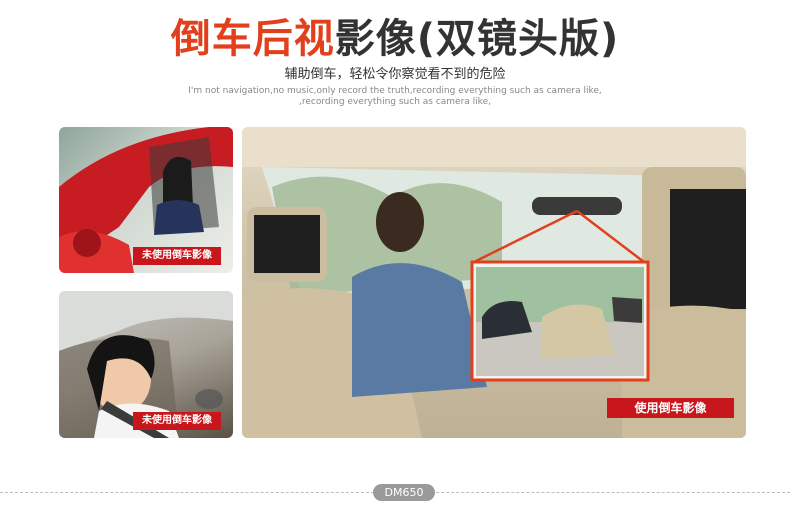 The width and height of the screenshot is (790, 519). Describe the element at coordinates (477, 39) in the screenshot. I see `title-rest: 影像(双镜头版)` at that location.